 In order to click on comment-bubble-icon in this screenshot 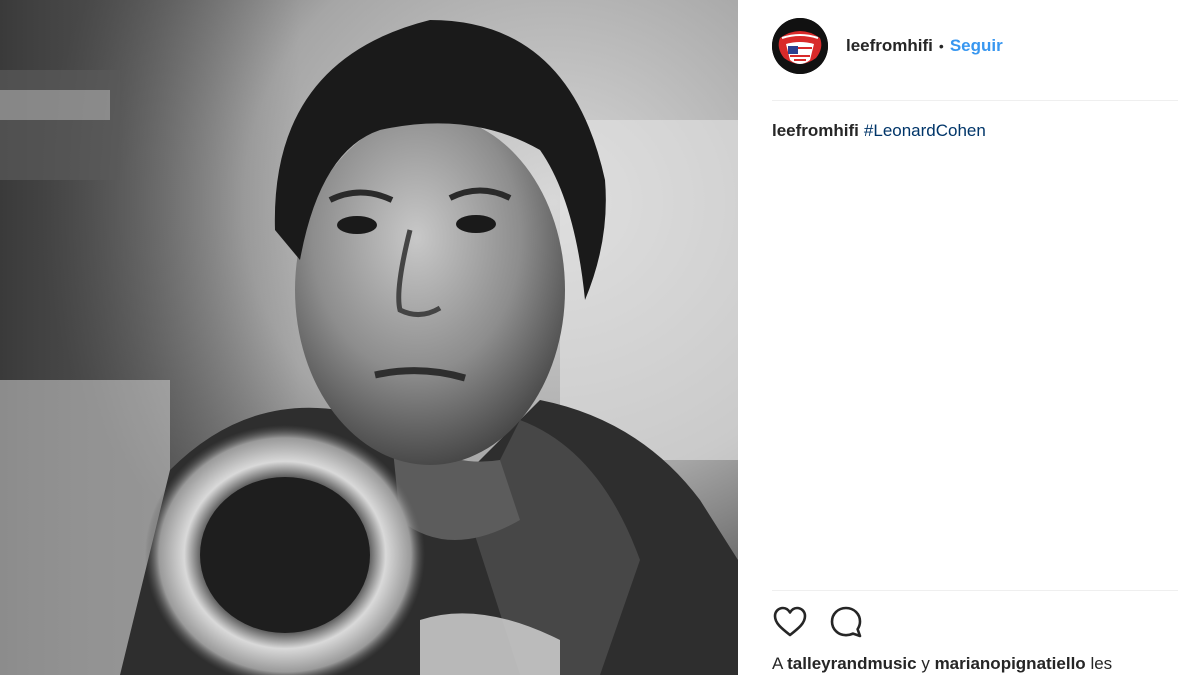, I will do `click(846, 622)`.